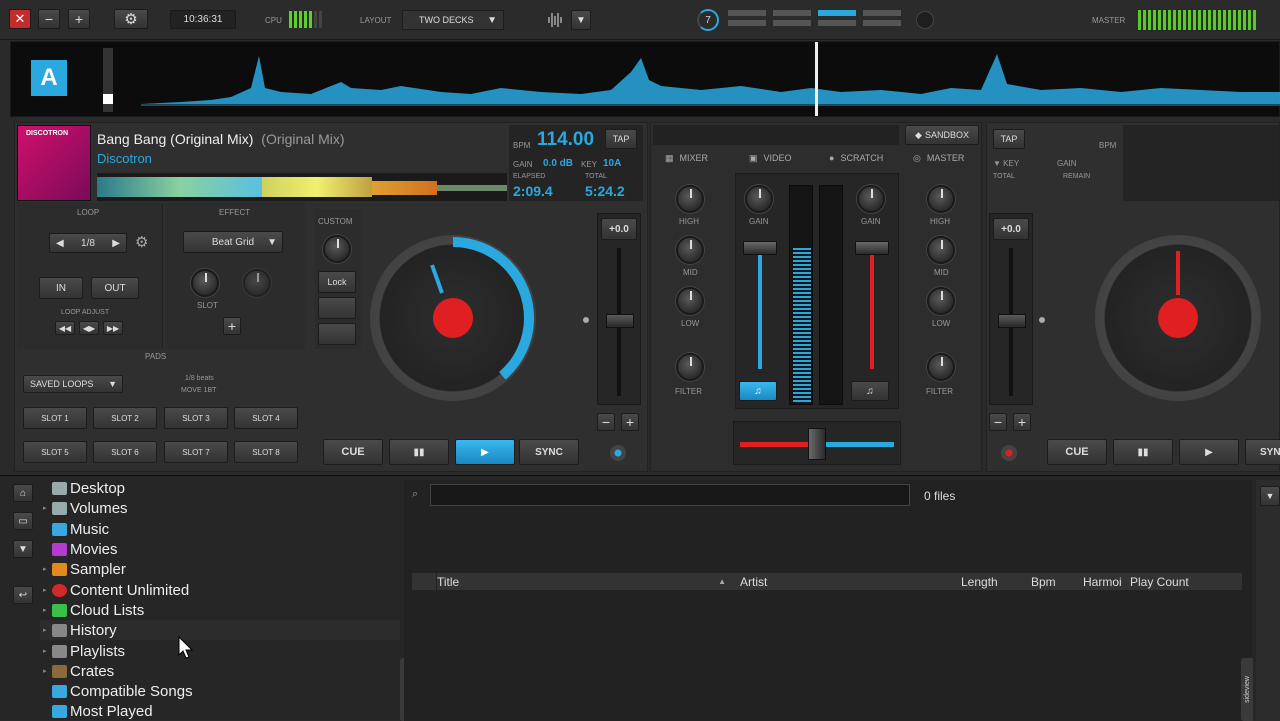 This screenshot has height=721, width=1280. What do you see at coordinates (125, 452) in the screenshot?
I see `pad-slot-6: SLOT 6` at bounding box center [125, 452].